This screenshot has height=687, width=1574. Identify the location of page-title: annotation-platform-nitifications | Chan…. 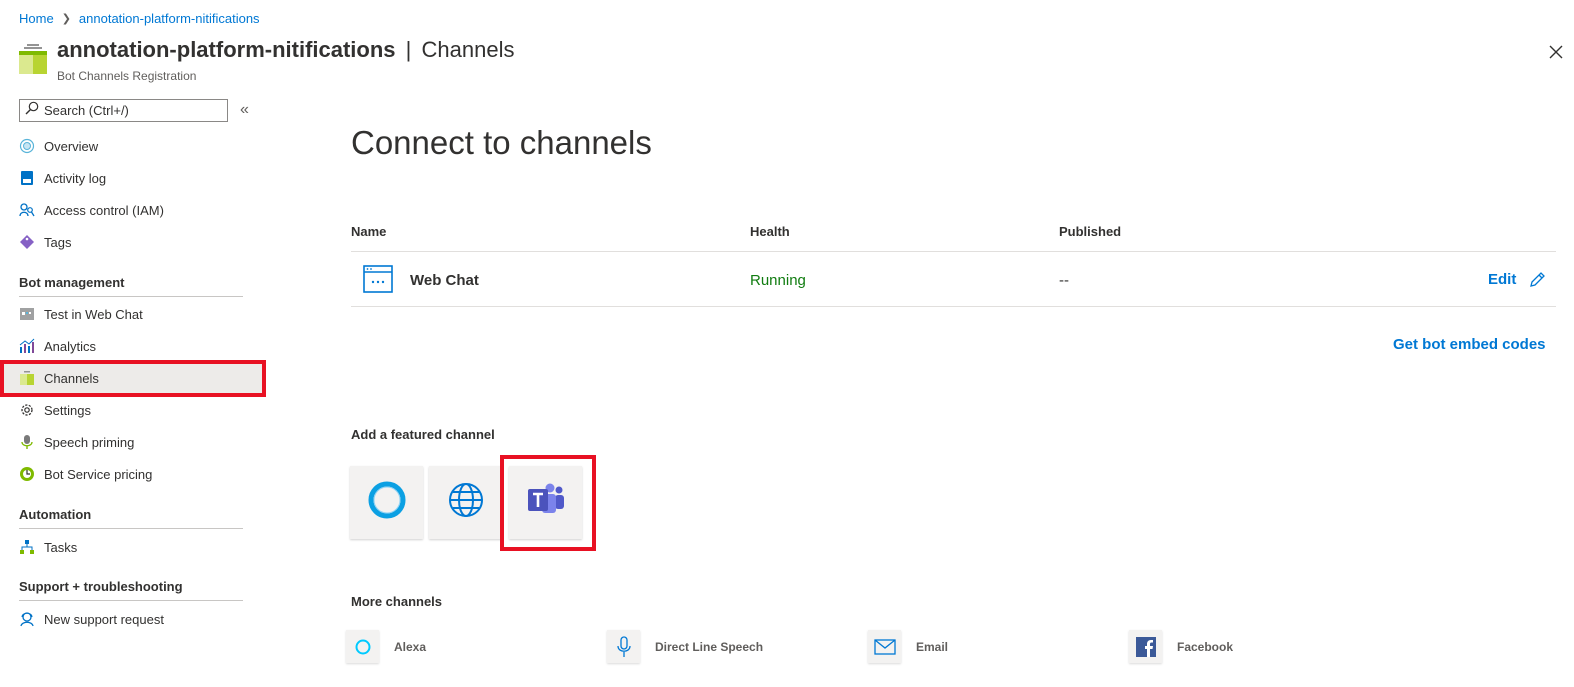
(285, 50).